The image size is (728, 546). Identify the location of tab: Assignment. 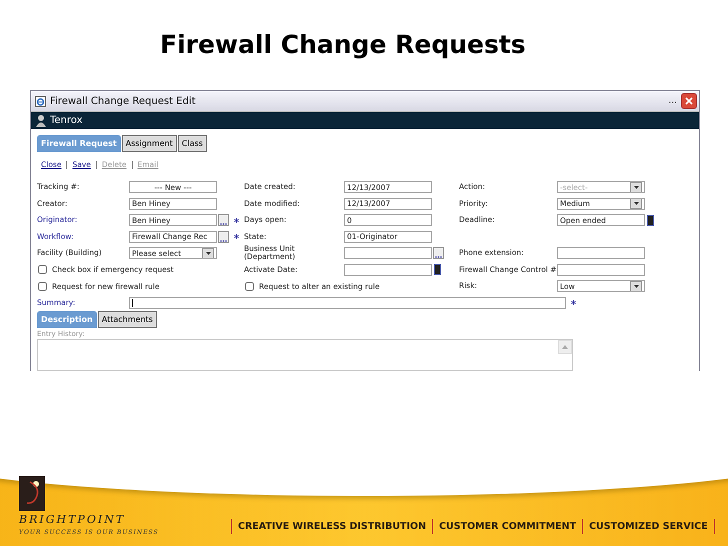
(149, 143).